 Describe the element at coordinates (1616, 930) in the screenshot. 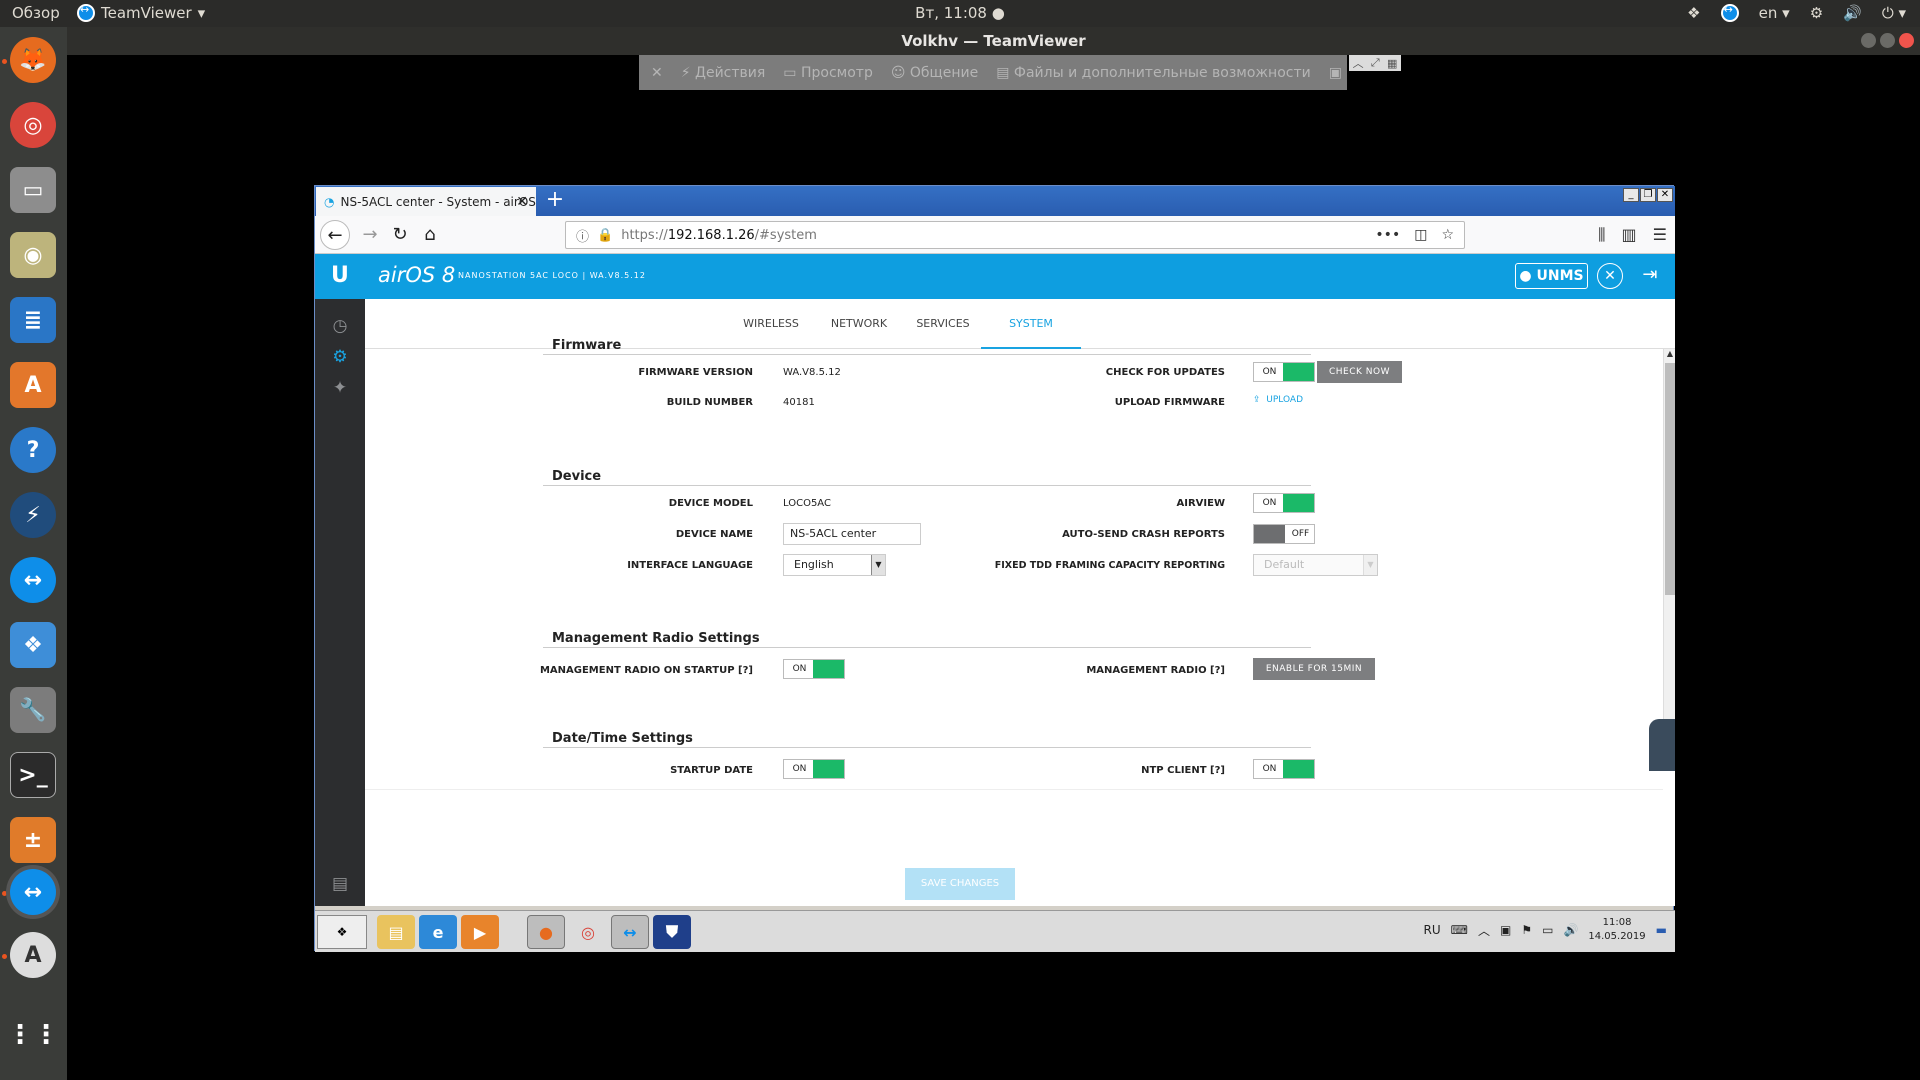

I see `windows-clock: 11:08 14.05.2019` at that location.